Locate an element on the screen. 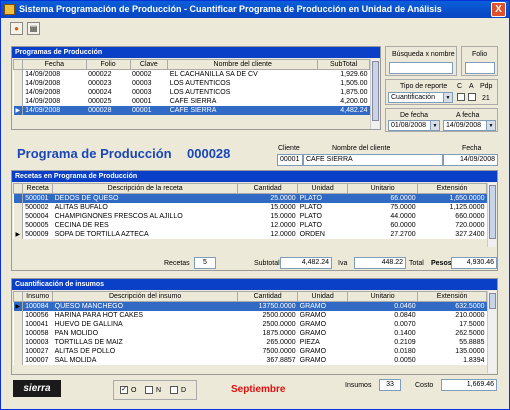 The image size is (510, 410). col-insumo: Insumo is located at coordinates (38, 296).